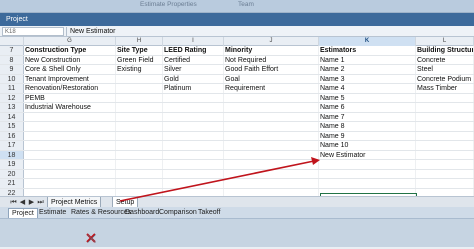 The width and height of the screenshot is (474, 249). Describe the element at coordinates (271, 97) in the screenshot. I see `cell-j12` at that location.